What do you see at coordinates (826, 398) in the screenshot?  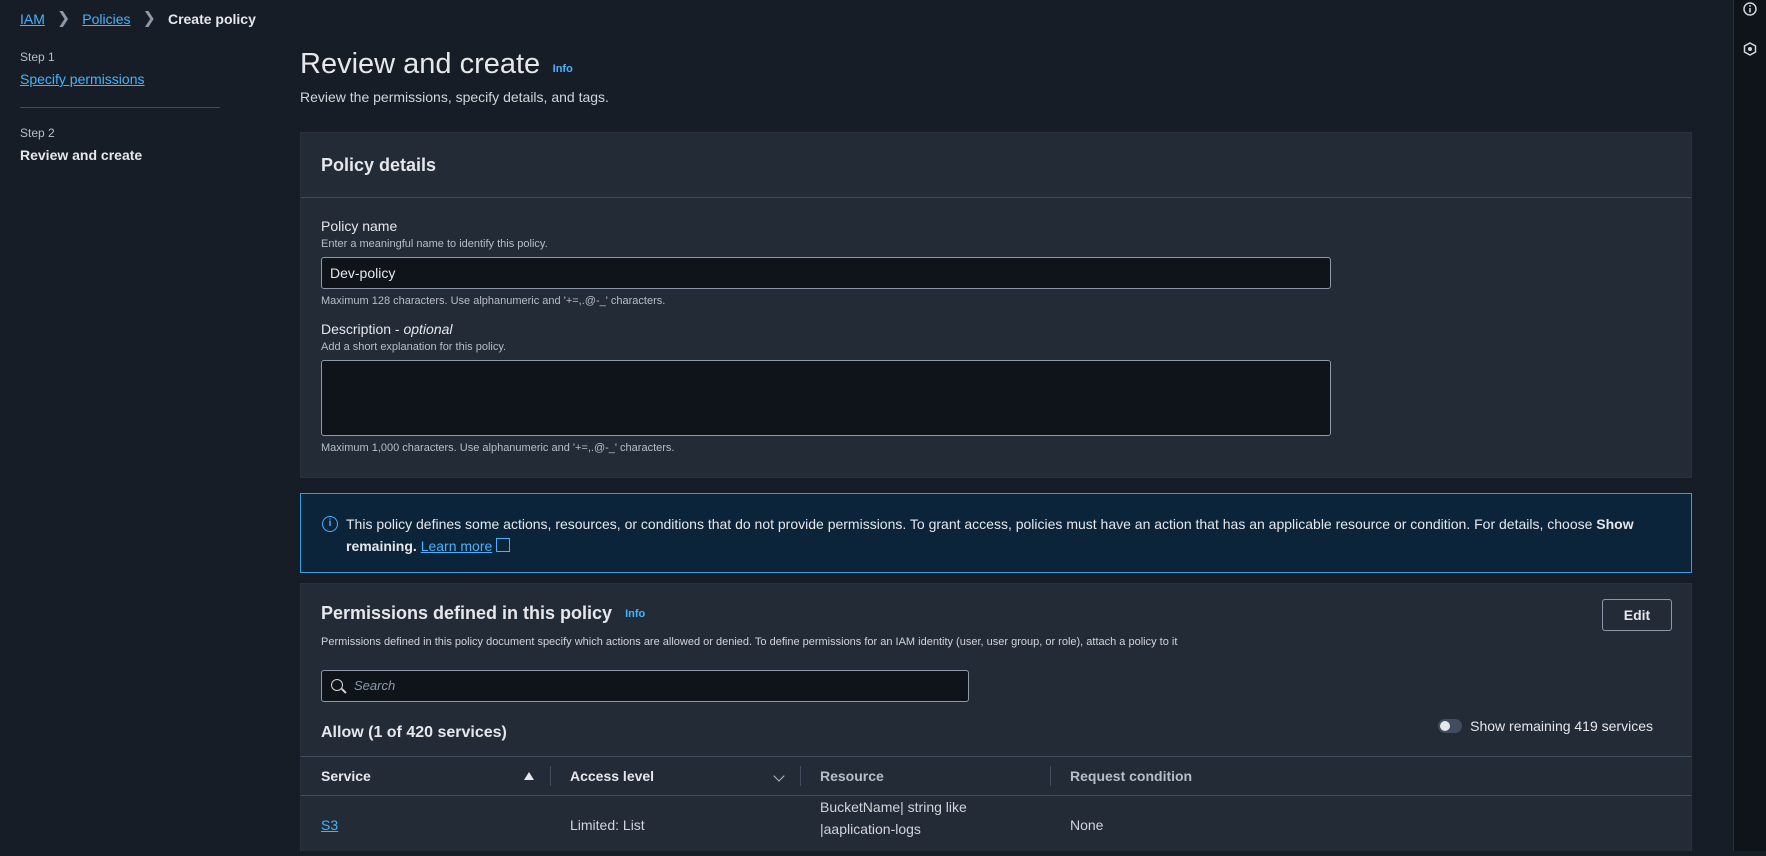 I see `description-textarea` at bounding box center [826, 398].